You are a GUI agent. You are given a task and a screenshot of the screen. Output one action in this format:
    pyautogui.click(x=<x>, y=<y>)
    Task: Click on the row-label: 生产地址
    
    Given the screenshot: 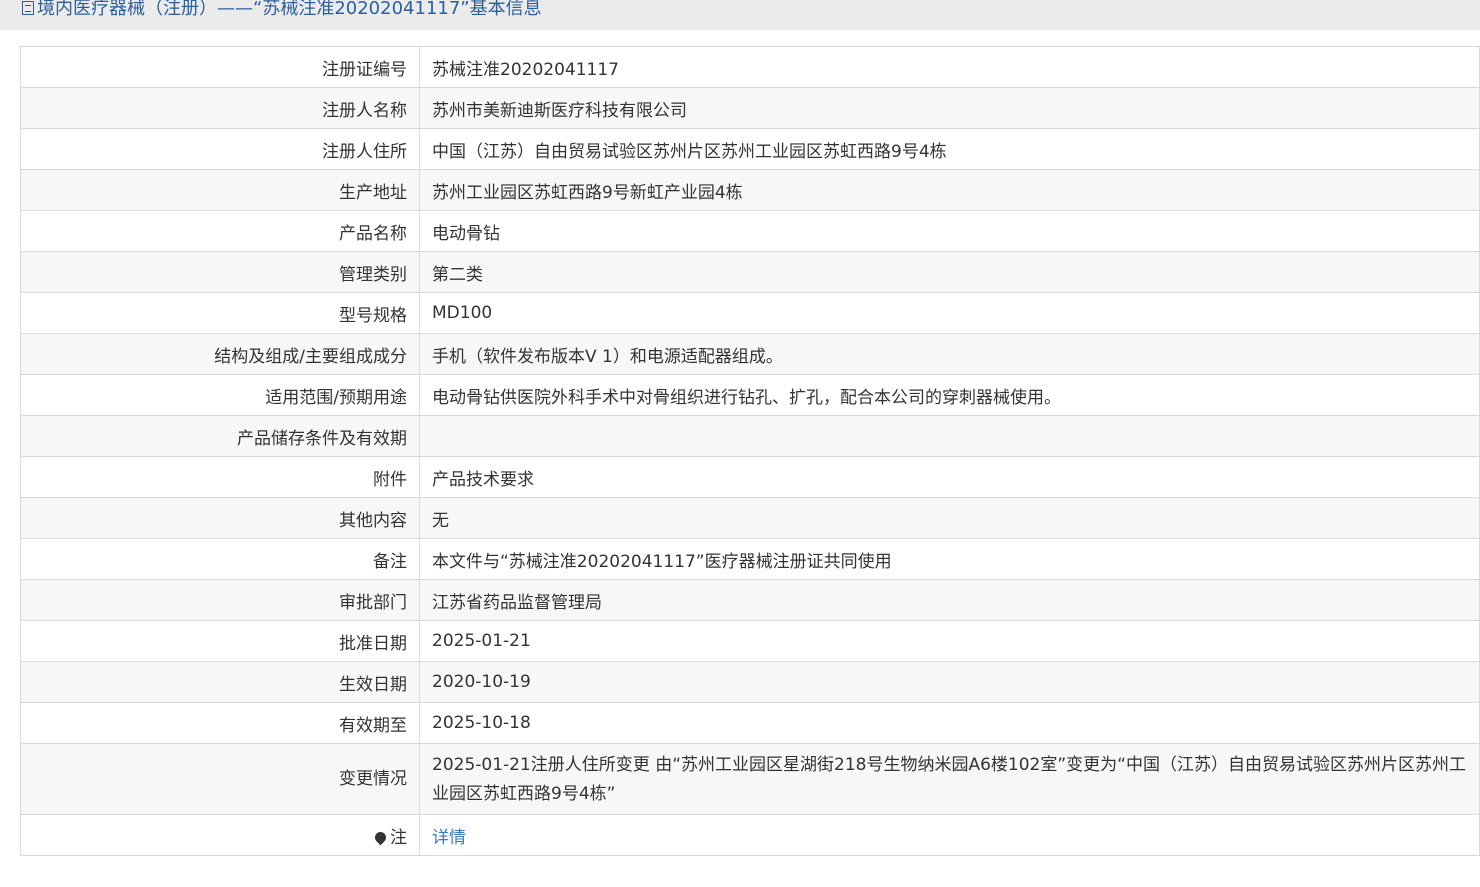 What is the action you would take?
    pyautogui.click(x=220, y=190)
    